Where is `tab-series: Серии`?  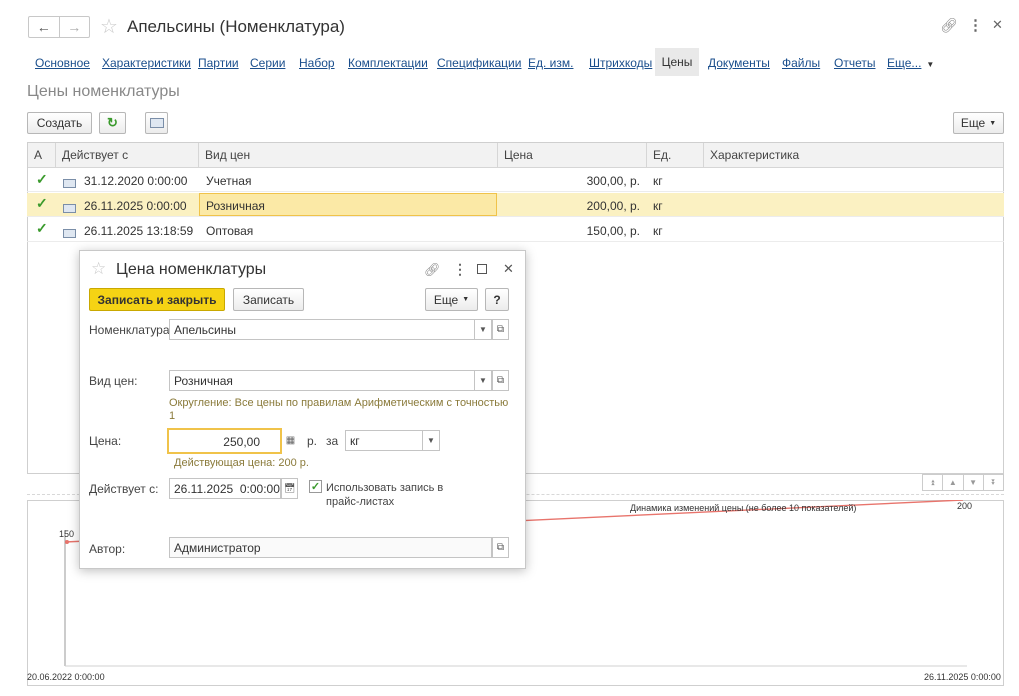
tab-series: Серии is located at coordinates (267, 63).